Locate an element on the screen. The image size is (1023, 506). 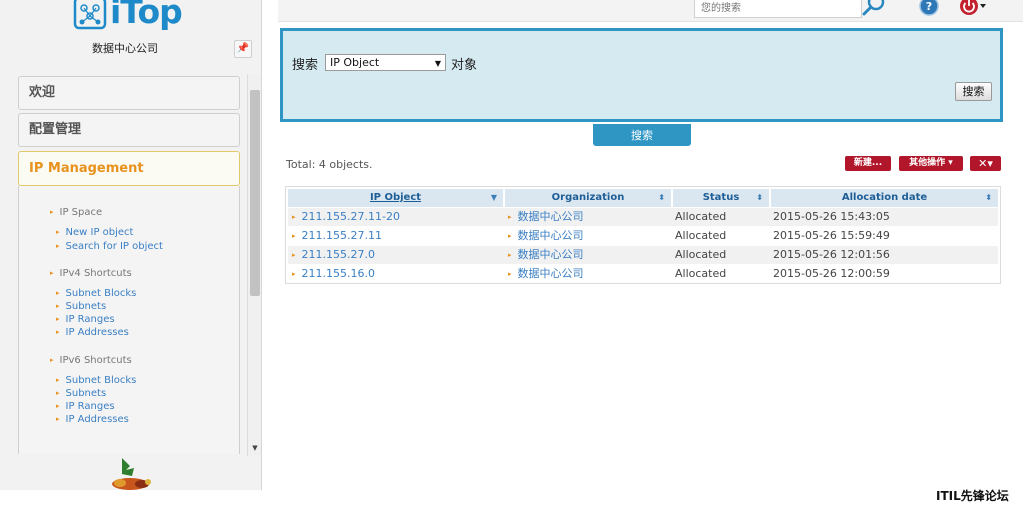
search-submit-button: 搜索 is located at coordinates (973, 91).